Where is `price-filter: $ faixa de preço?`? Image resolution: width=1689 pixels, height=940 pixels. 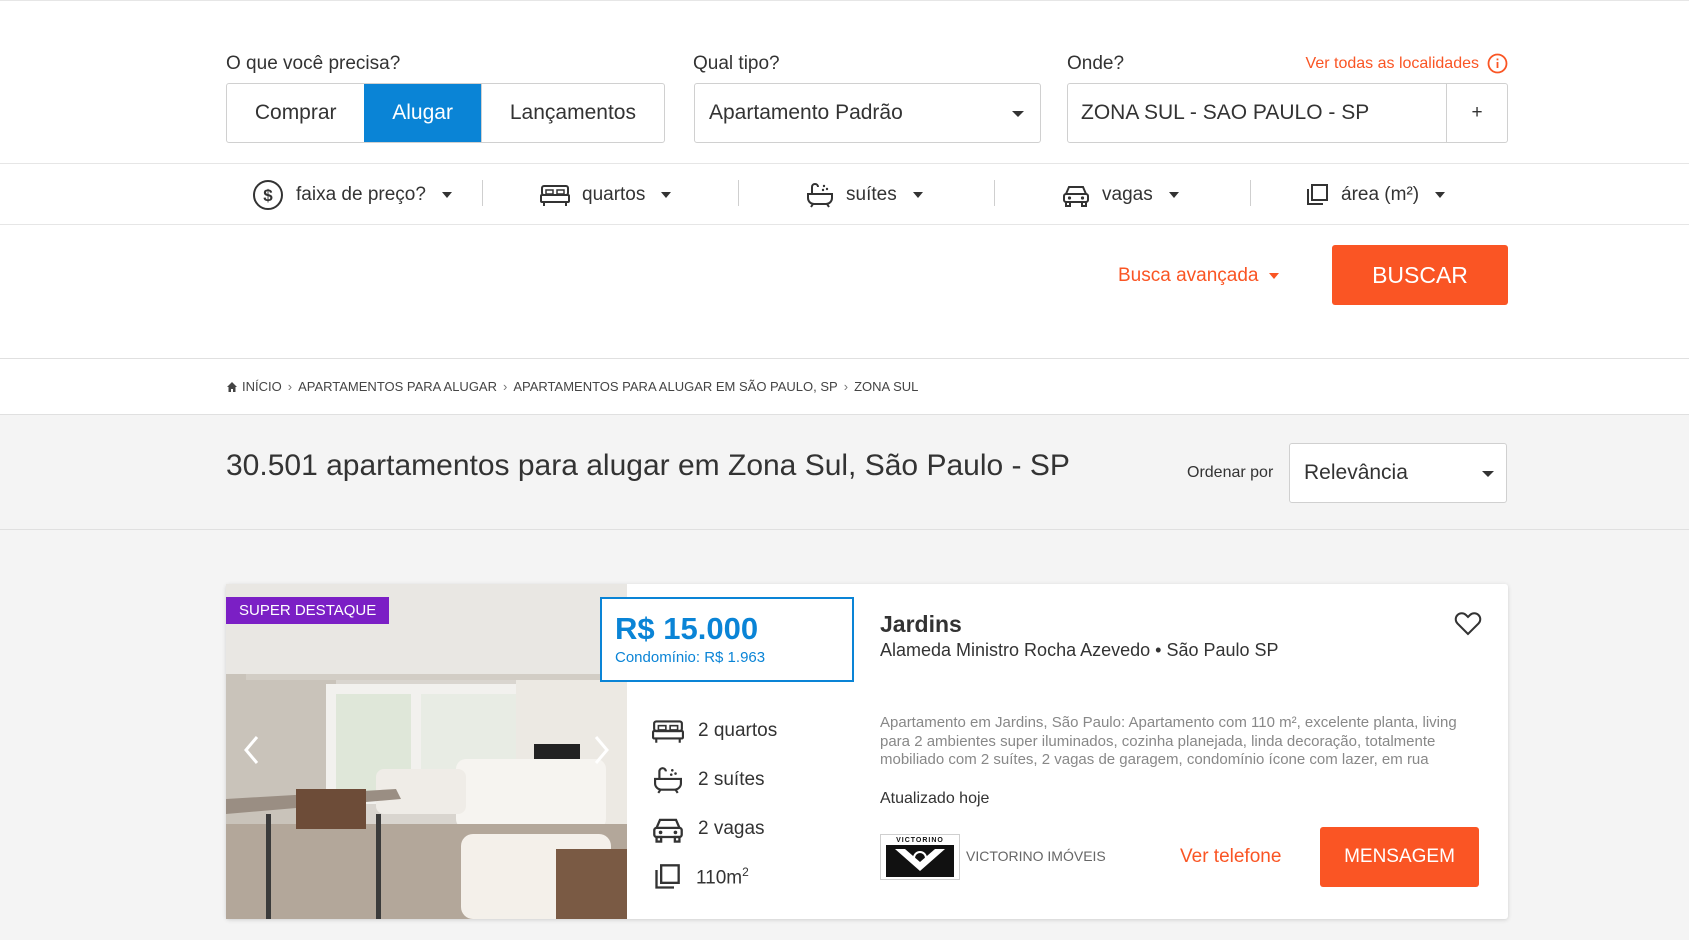 price-filter: $ faixa de preço? is located at coordinates (352, 195).